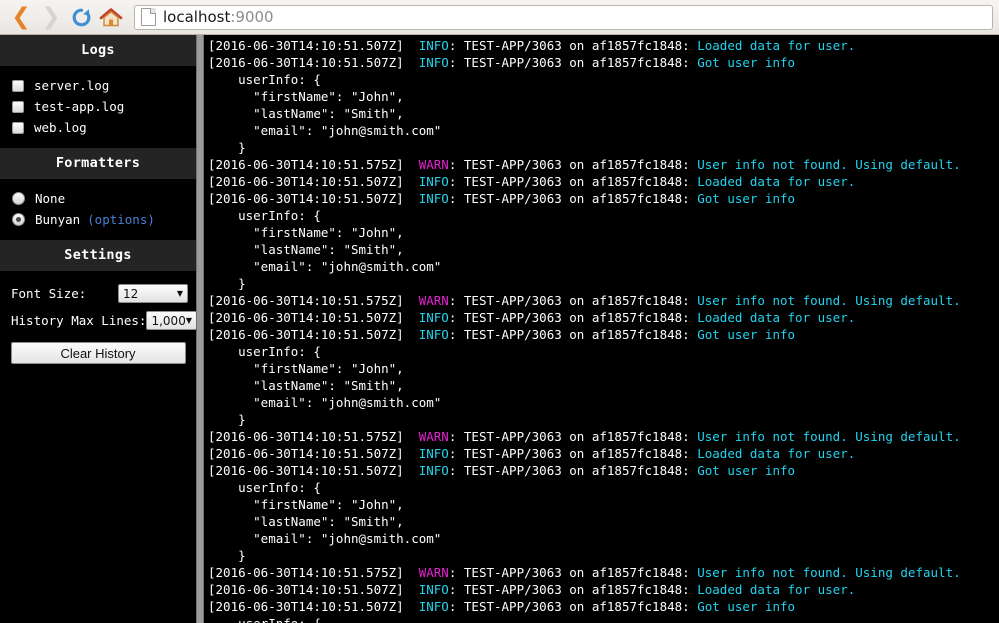 The image size is (999, 623). Describe the element at coordinates (252, 17) in the screenshot. I see `url-port-text: :9000` at that location.